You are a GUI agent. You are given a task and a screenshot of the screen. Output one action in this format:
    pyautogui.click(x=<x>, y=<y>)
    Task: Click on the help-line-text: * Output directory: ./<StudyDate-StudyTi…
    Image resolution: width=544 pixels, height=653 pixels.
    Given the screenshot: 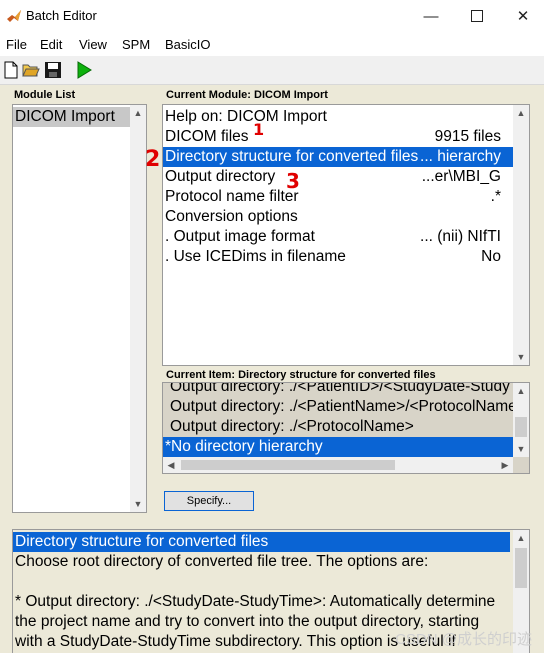 What is the action you would take?
    pyautogui.click(x=255, y=601)
    